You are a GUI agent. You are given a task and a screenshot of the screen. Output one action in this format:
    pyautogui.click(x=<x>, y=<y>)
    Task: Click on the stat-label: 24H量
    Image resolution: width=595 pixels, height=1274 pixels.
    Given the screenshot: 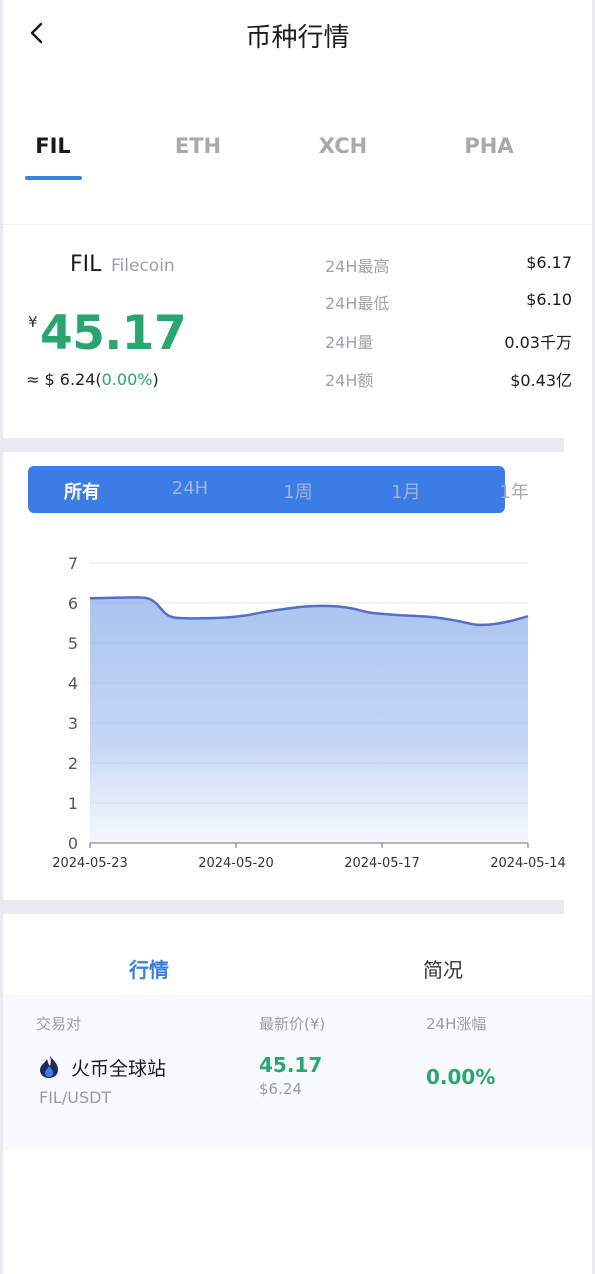 What is the action you would take?
    pyautogui.click(x=349, y=342)
    